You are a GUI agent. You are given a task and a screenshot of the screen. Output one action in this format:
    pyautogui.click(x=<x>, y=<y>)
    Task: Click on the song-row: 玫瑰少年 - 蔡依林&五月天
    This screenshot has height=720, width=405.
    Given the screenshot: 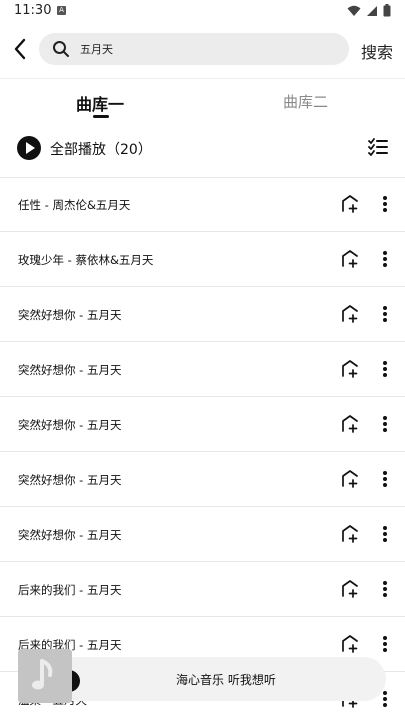 What is the action you would take?
    pyautogui.click(x=202, y=259)
    